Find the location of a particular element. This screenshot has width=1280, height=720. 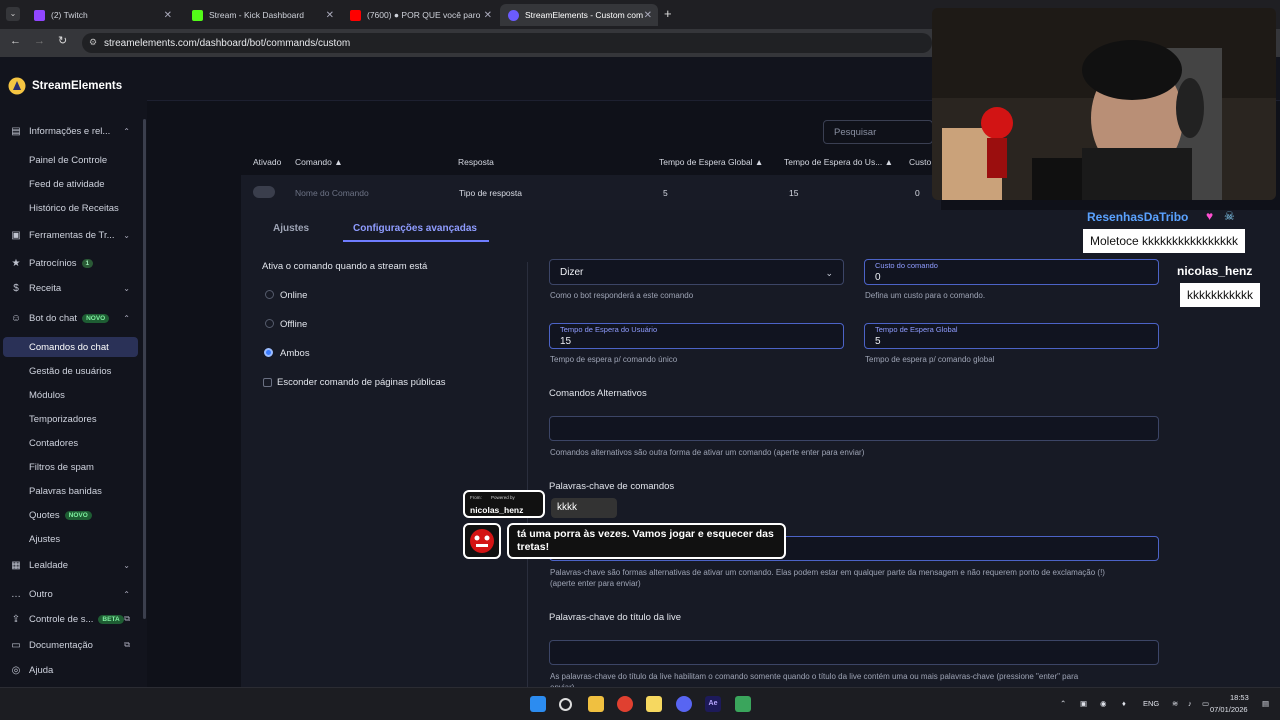

tab-twitch: (2) Twitch ✕ is located at coordinates (102, 15).